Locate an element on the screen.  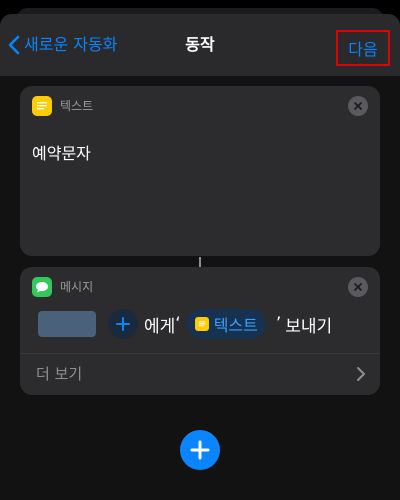
message-action-title: 메시지 is located at coordinates (77, 287).